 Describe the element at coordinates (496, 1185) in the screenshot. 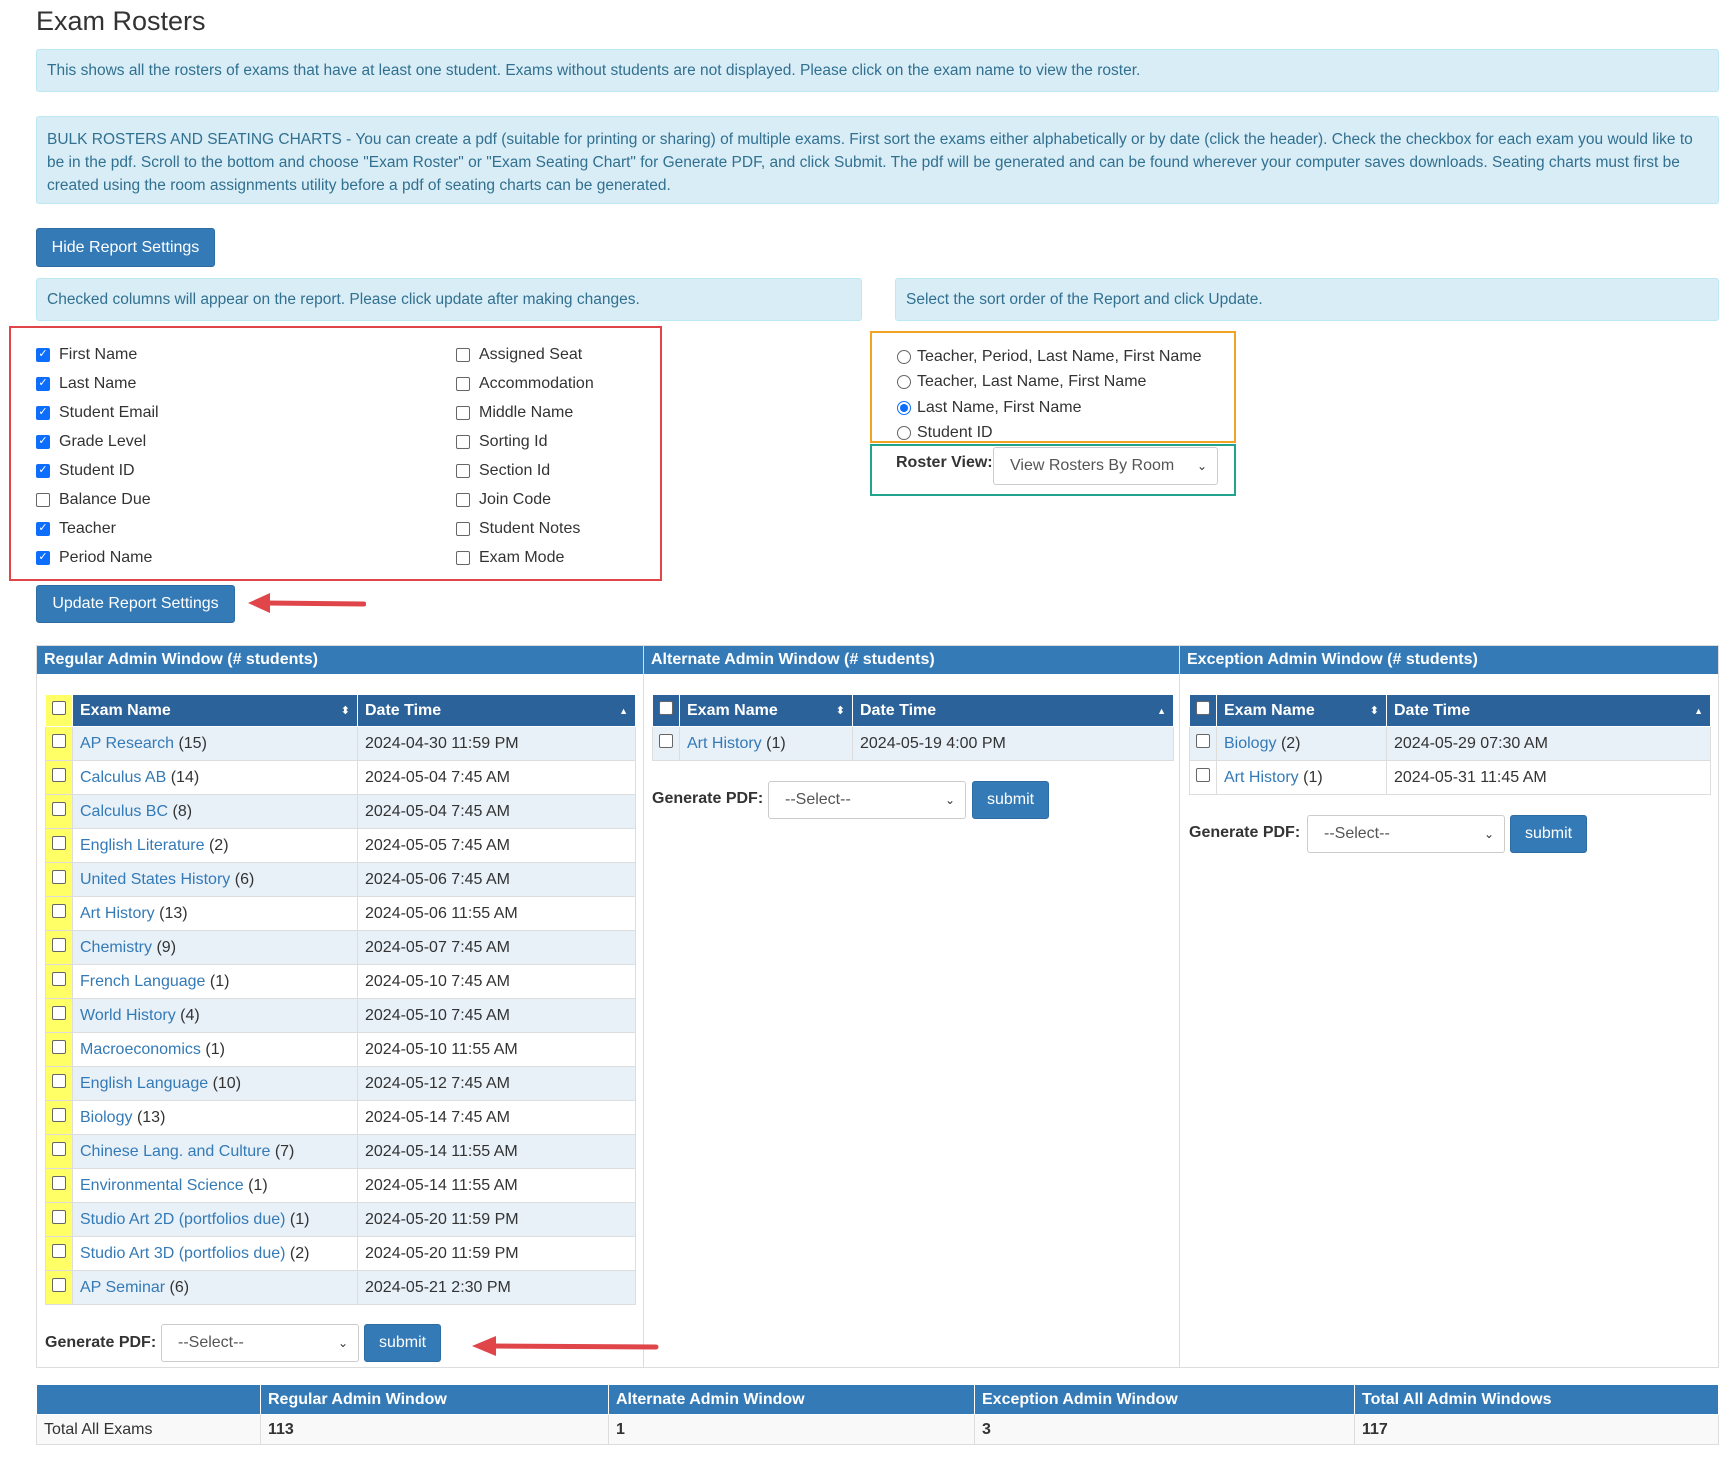

I see `date-time-cell: 2024-05-14 11:55 AM` at that location.